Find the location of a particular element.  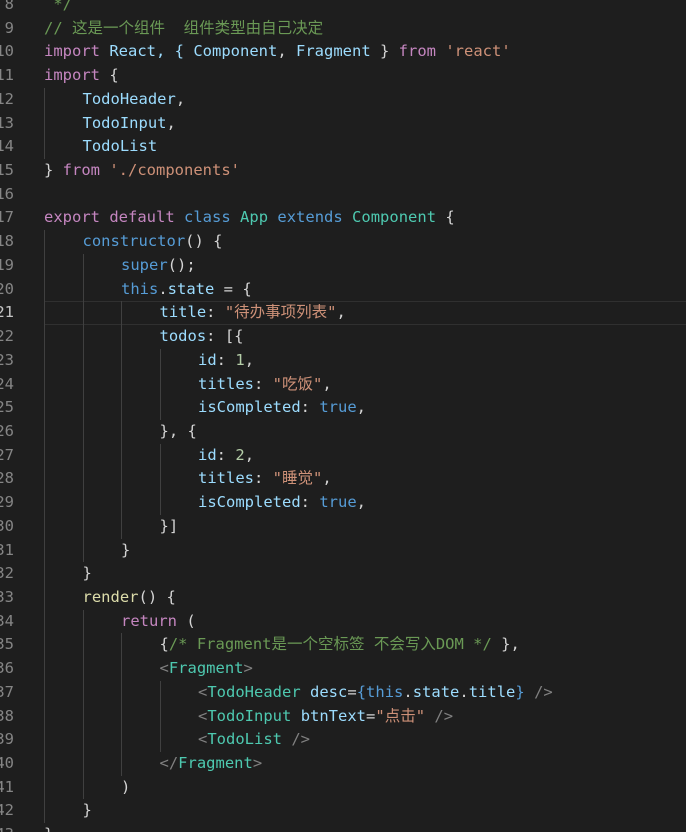

code-line: 36 <Fragment> is located at coordinates (343, 669).